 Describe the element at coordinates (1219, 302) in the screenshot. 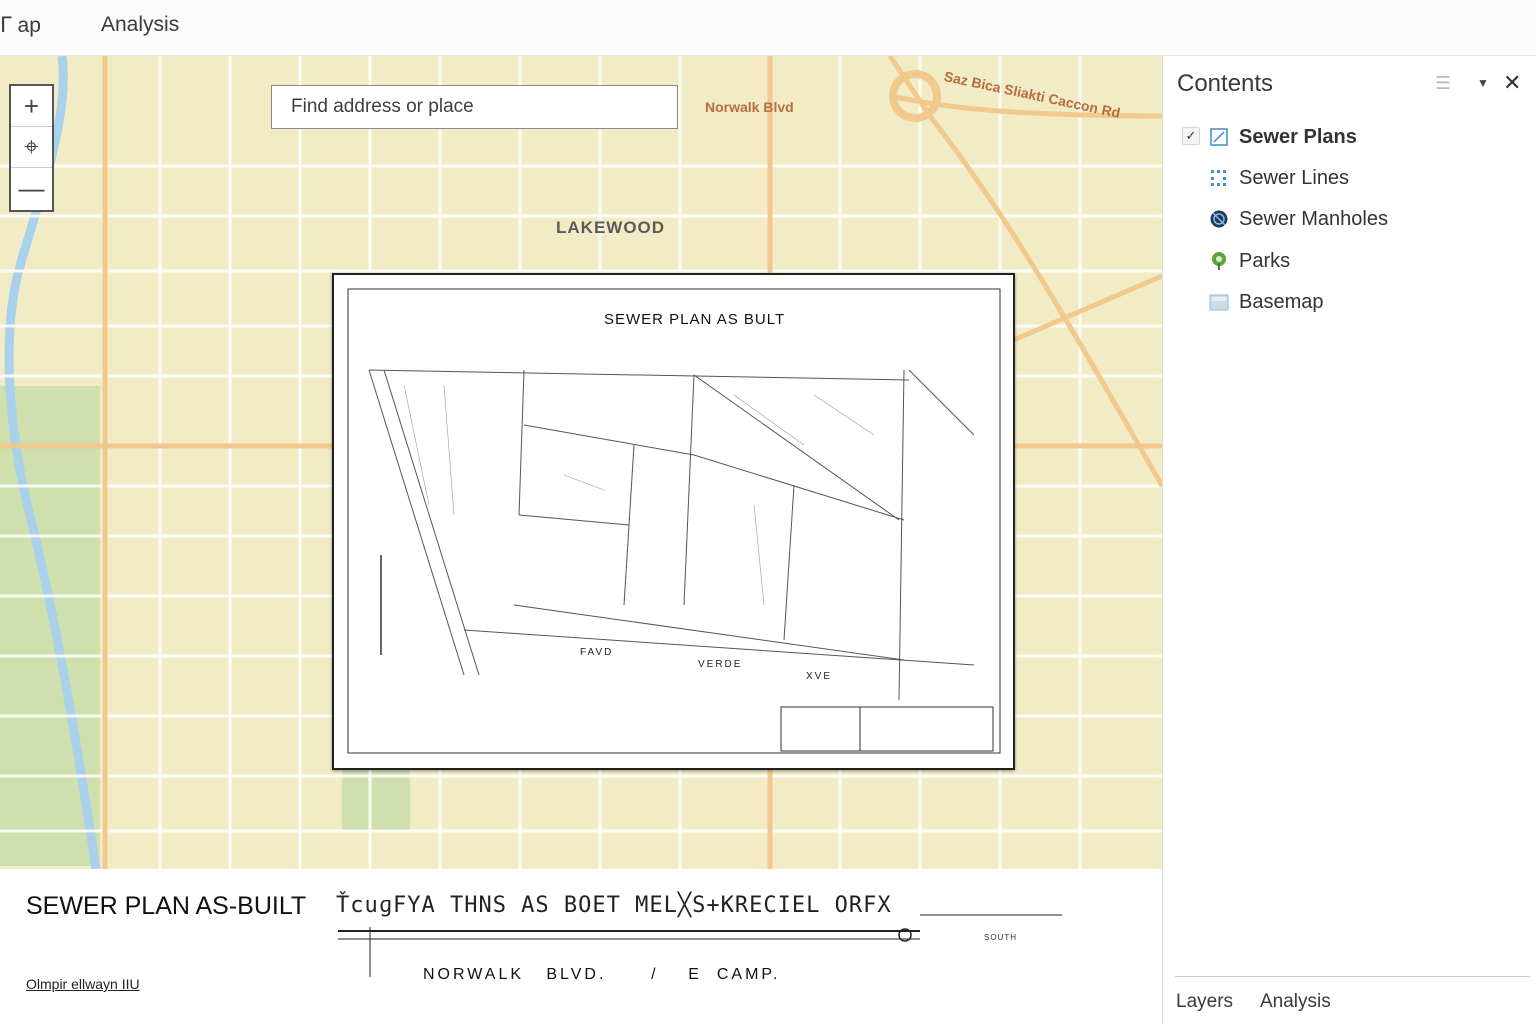

I see `basemap-icon` at that location.